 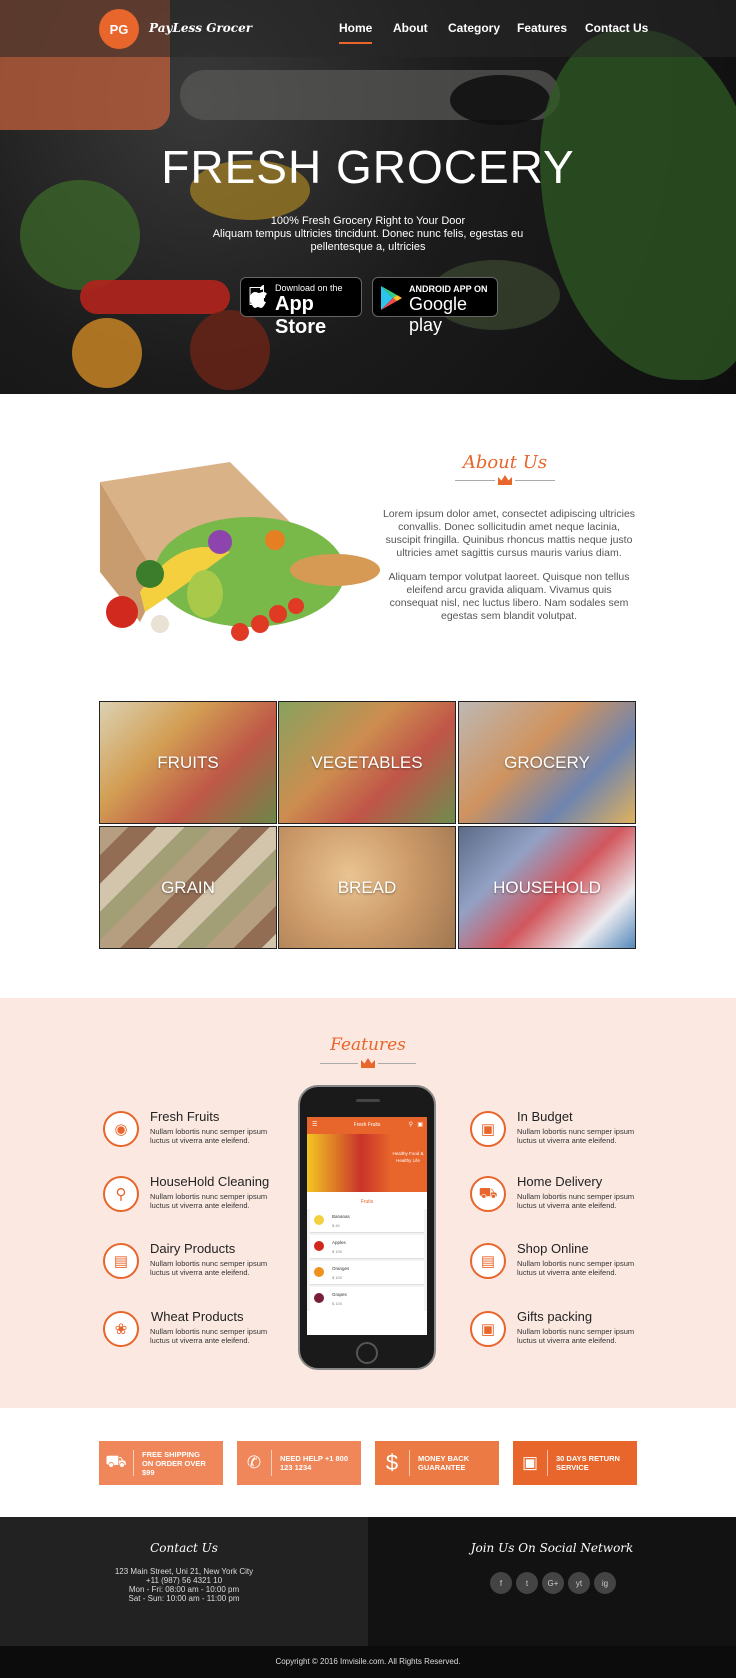 What do you see at coordinates (254, 1462) in the screenshot?
I see `phone-icon: ✆` at bounding box center [254, 1462].